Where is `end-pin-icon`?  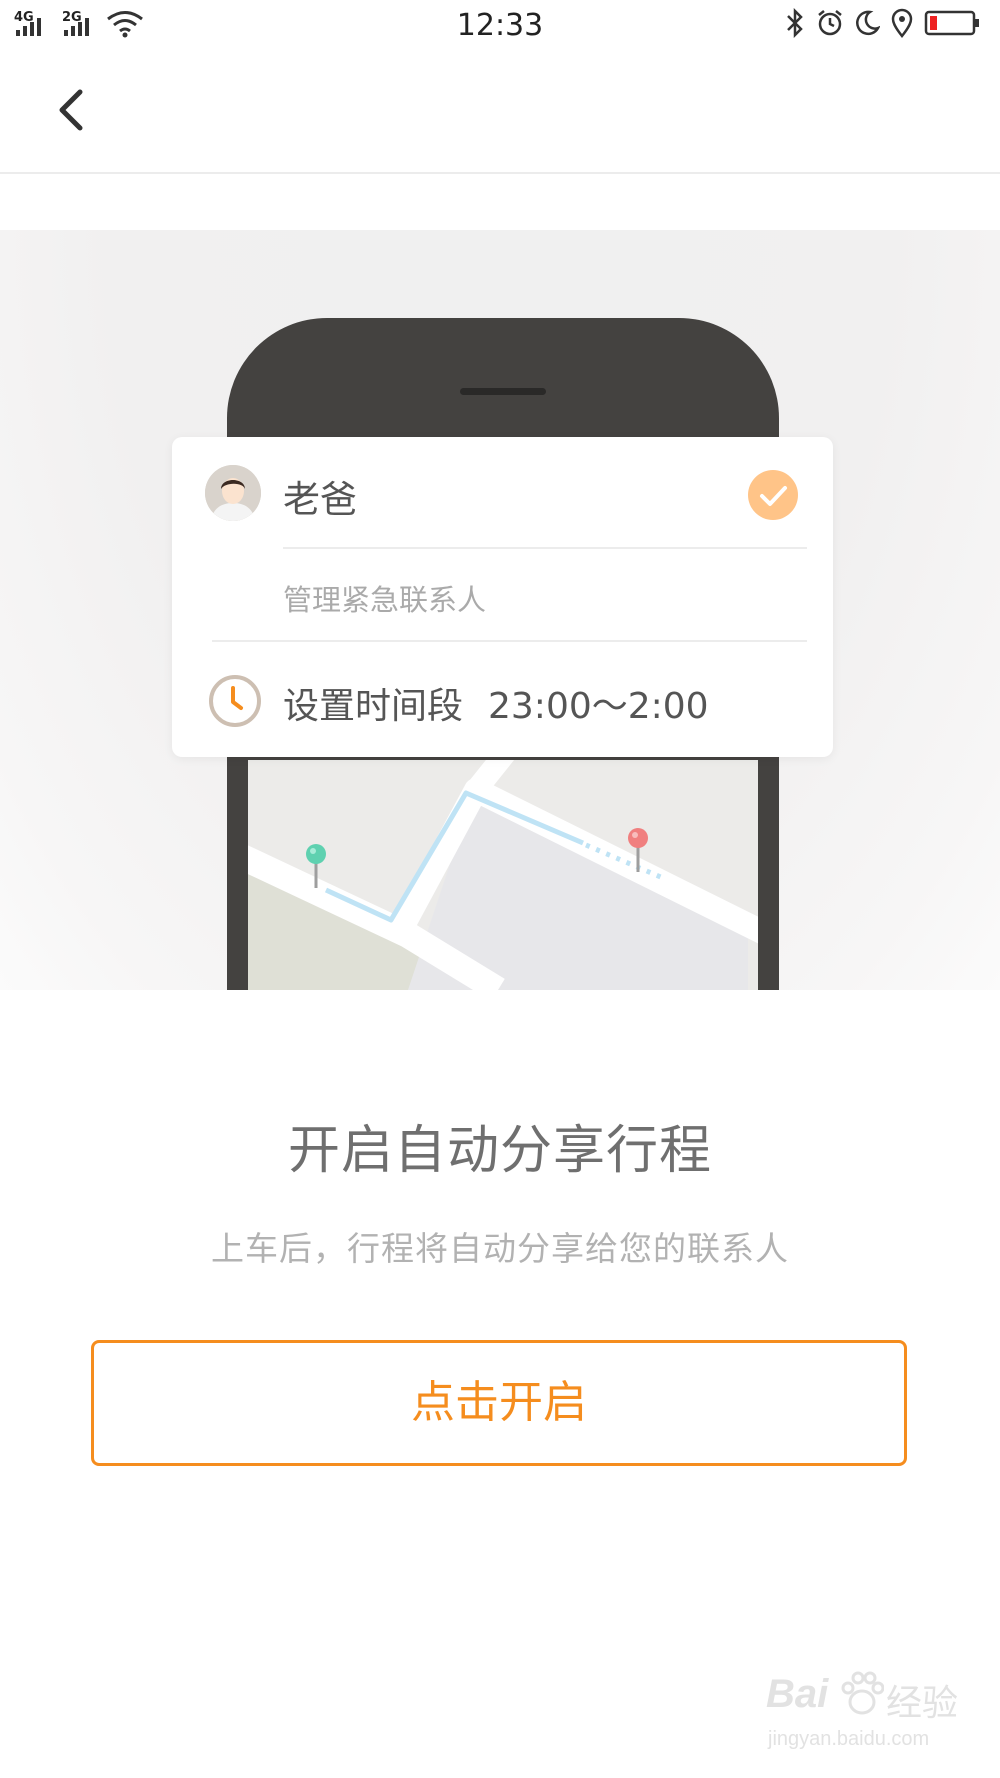
end-pin-icon is located at coordinates (638, 850).